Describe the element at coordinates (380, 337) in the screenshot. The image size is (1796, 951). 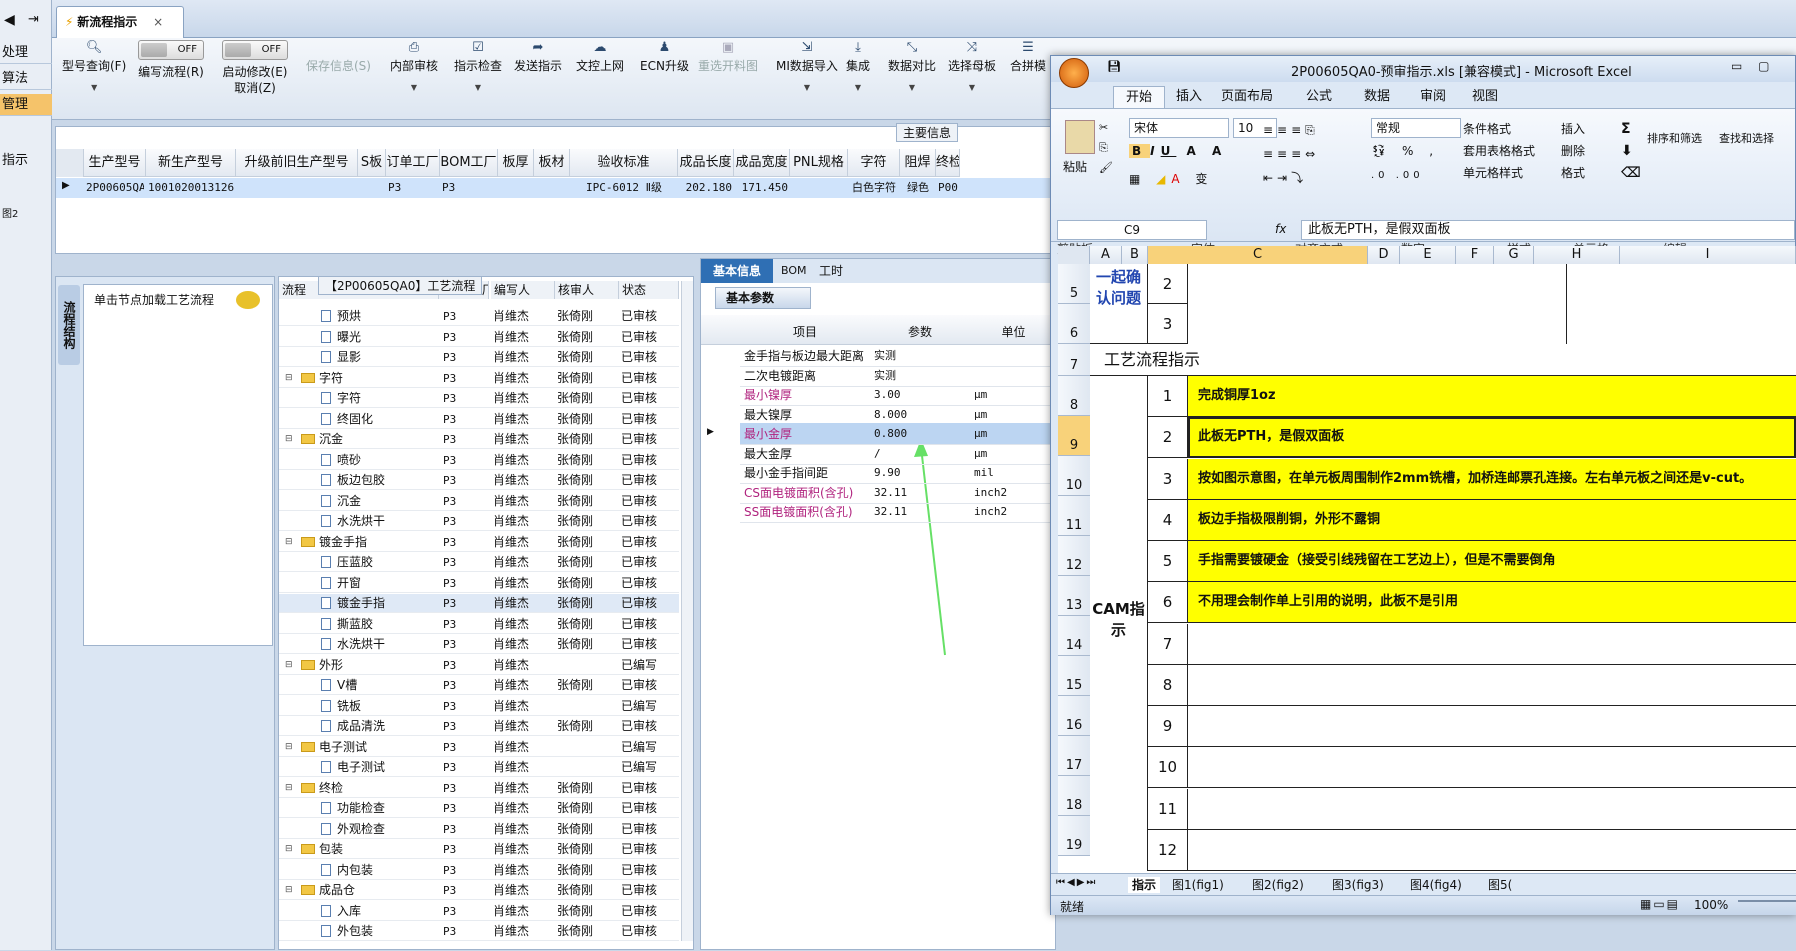
I see `flow-node: 曝光` at that location.